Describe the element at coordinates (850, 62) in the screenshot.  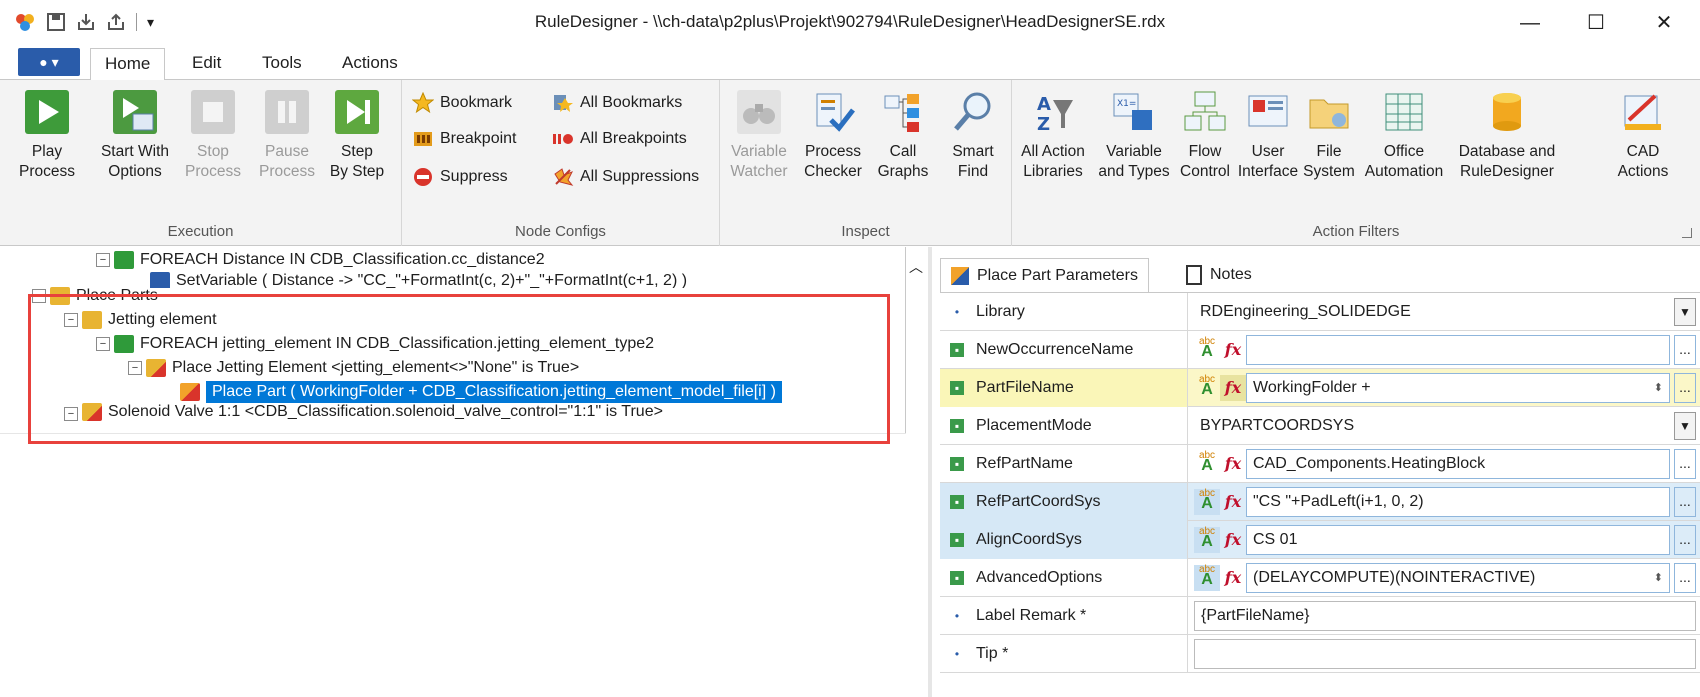
I see `ribbon-tabs: ● ▾ Home Edit Tools Actions` at that location.